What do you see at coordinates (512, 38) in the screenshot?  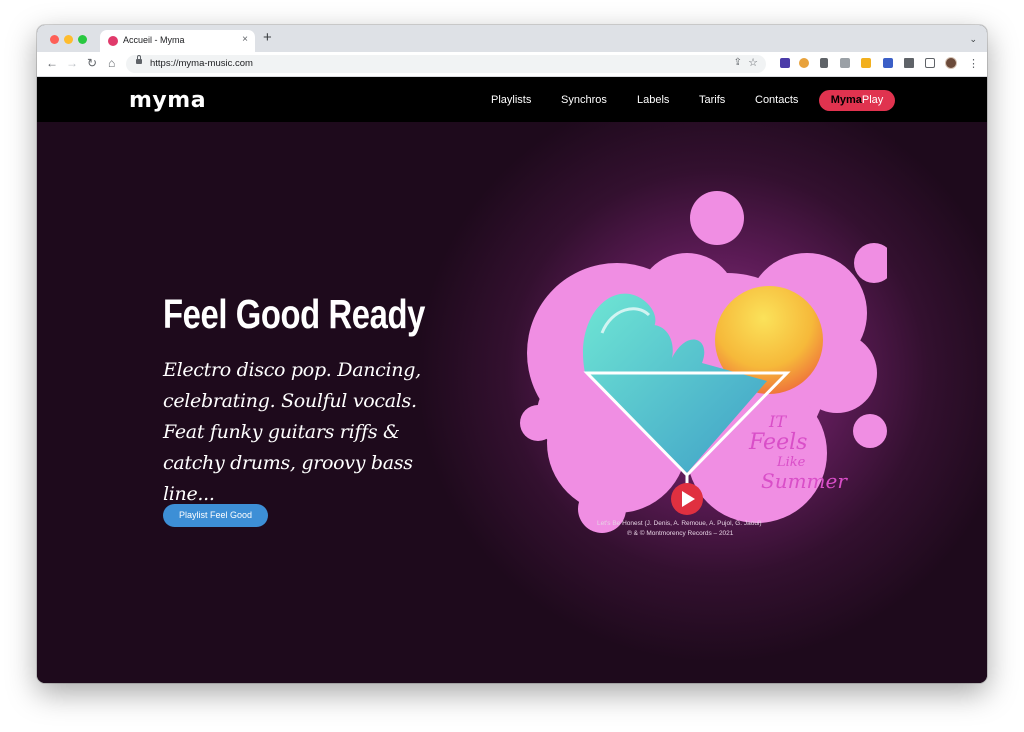 I see `tab-strip: Accueil - Myma × + ⌄` at bounding box center [512, 38].